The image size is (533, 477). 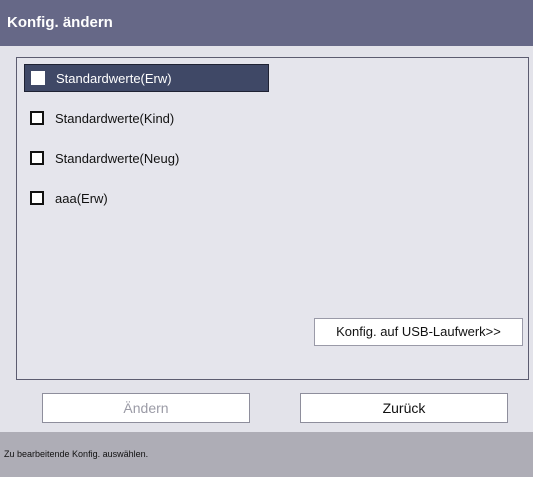 I want to click on list-item: aaa(Erw), so click(x=146, y=198).